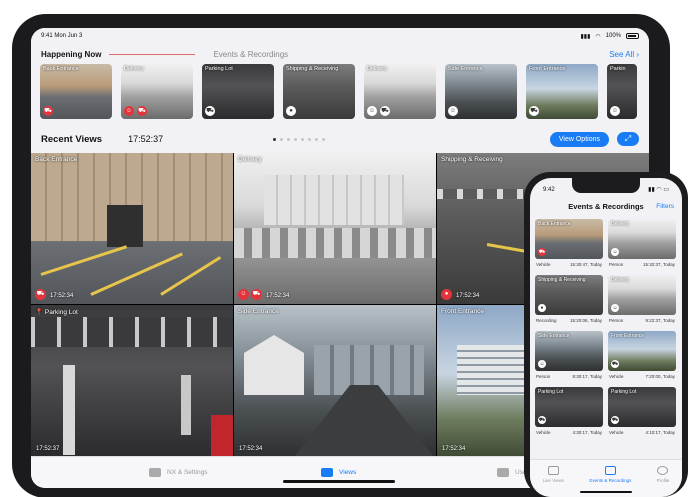 This screenshot has width=688, height=497. I want to click on event-card: Parking Lot ⛟ Vehicle 4:10:17, Today, so click(642, 413).